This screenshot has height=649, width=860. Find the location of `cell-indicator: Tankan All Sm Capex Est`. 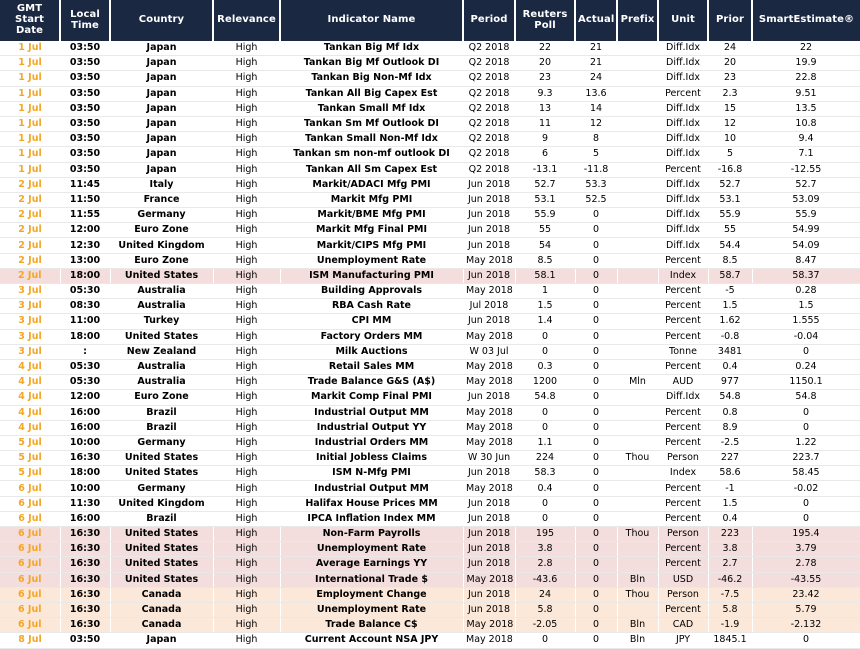

cell-indicator: Tankan All Sm Capex Est is located at coordinates (371, 170).